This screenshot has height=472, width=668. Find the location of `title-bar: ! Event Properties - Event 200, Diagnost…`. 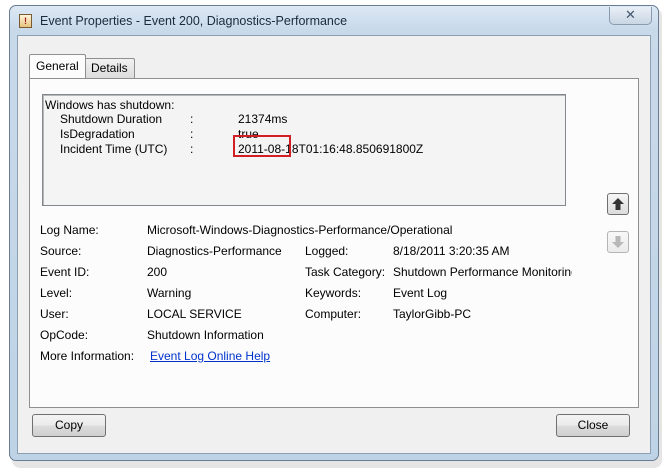

title-bar: ! Event Properties - Event 200, Diagnost… is located at coordinates (334, 20).